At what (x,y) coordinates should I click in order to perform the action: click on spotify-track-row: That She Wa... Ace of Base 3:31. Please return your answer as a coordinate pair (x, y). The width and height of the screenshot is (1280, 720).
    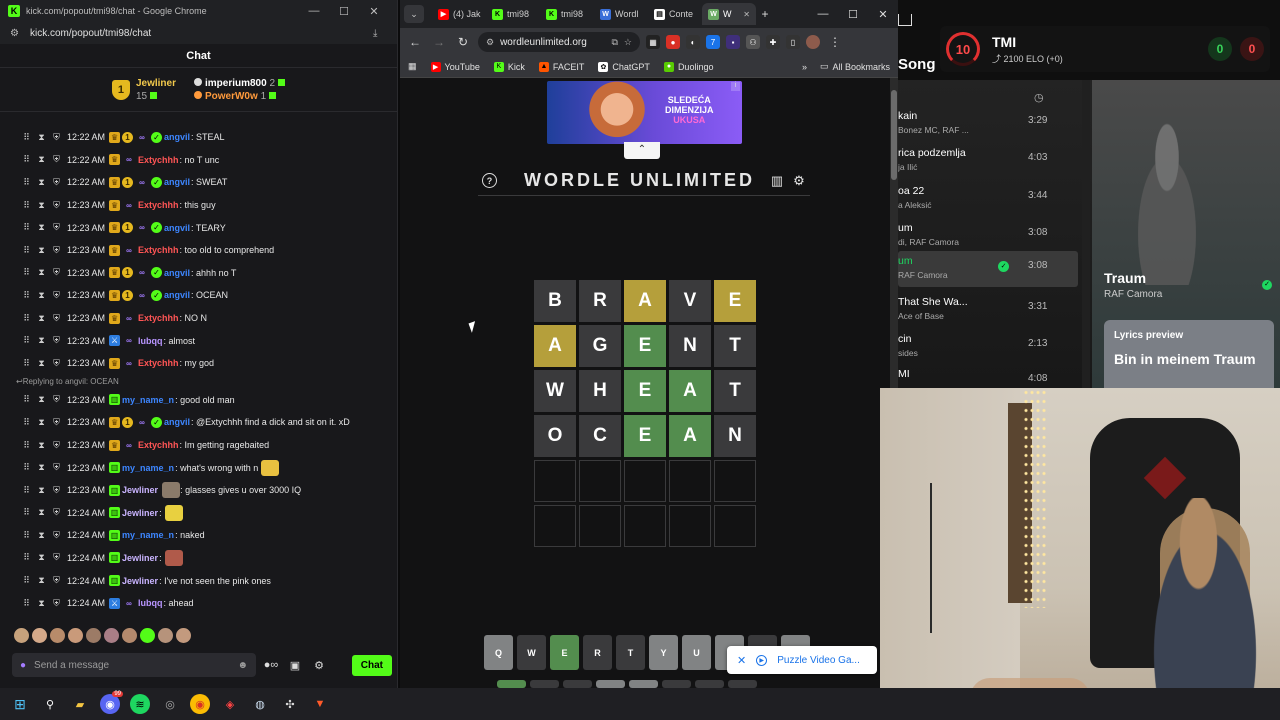
    Looking at the image, I should click on (987, 310).